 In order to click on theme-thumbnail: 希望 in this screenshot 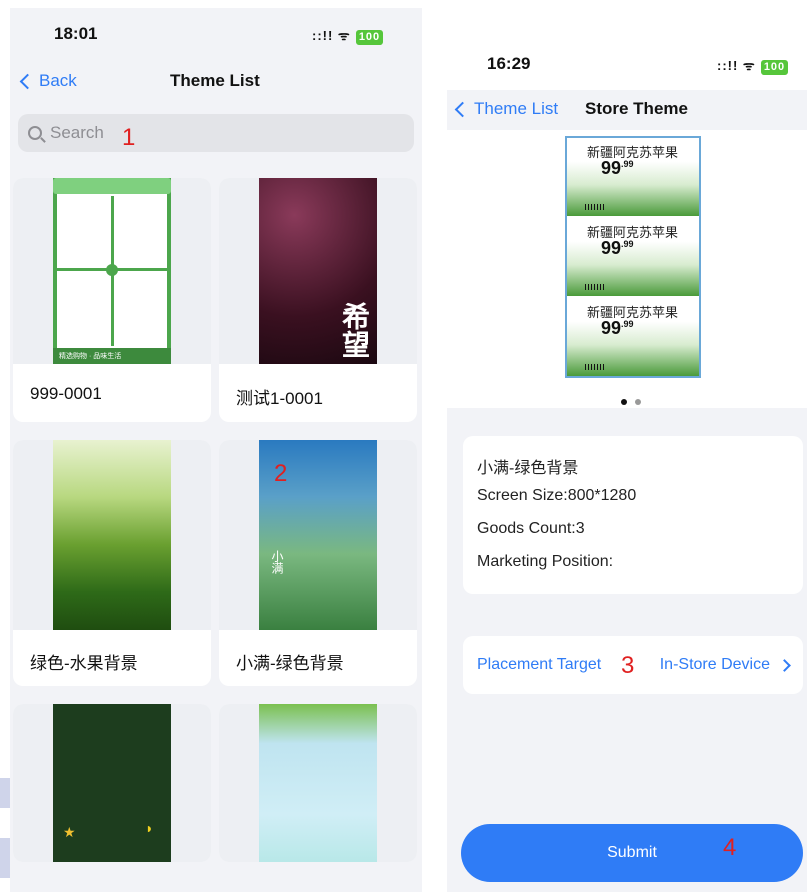, I will do `click(318, 271)`.